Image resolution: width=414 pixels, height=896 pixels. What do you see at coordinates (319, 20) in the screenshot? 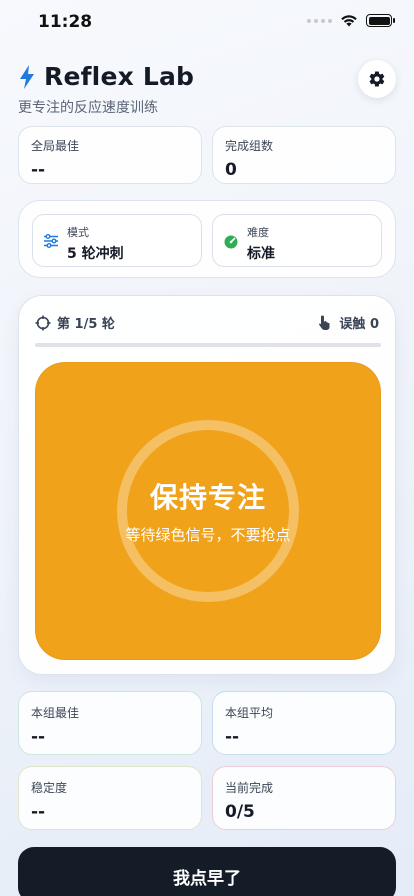
I see `signal-dots-icon` at bounding box center [319, 20].